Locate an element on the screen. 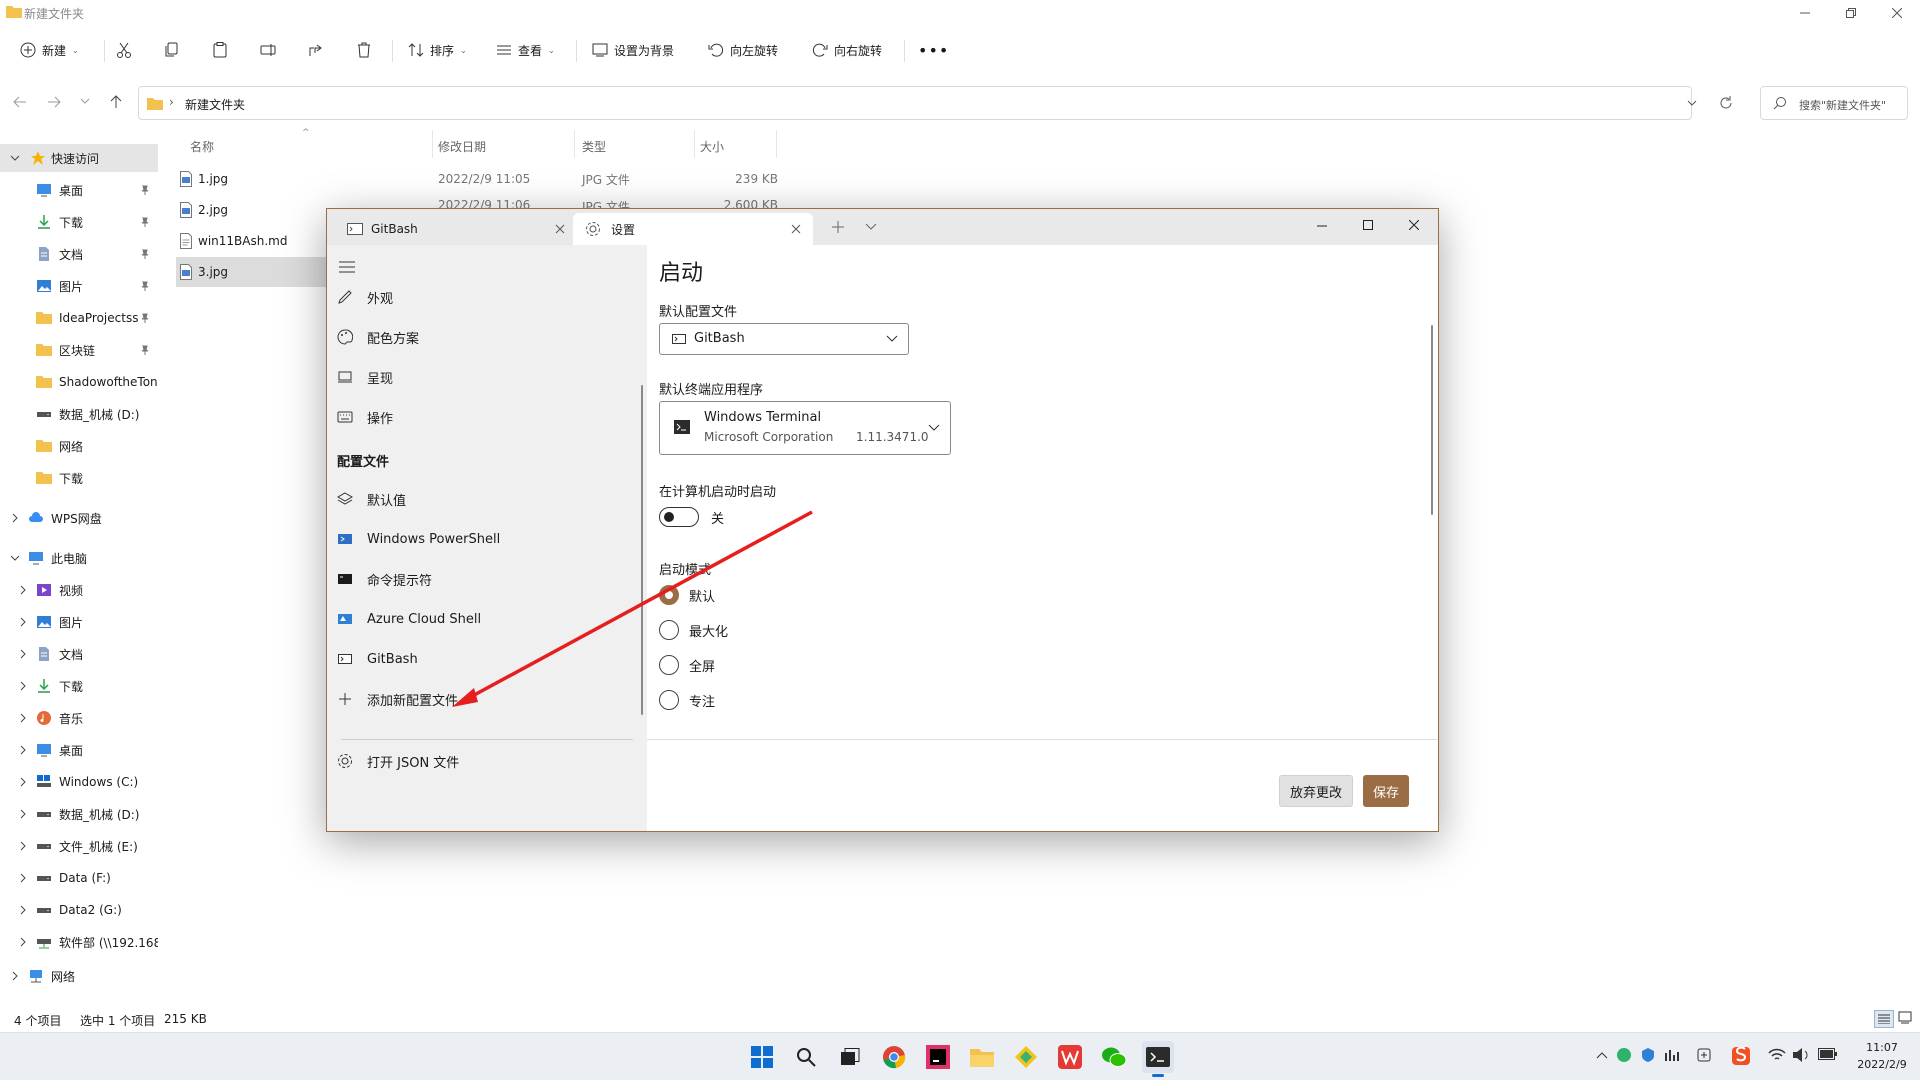 This screenshot has width=1920, height=1080. start-button is located at coordinates (762, 1057).